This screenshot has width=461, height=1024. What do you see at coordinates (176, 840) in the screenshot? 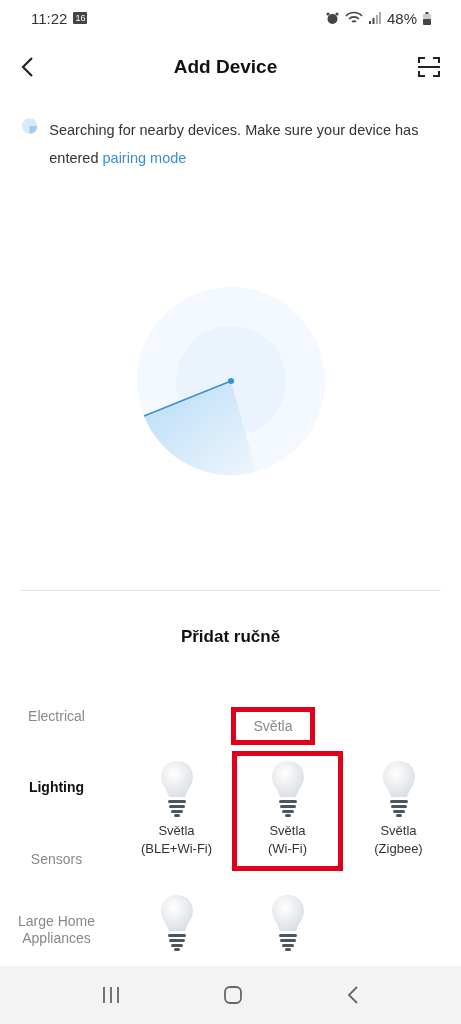
I see `device-label: Světla (BLE+Wi-Fi)` at bounding box center [176, 840].